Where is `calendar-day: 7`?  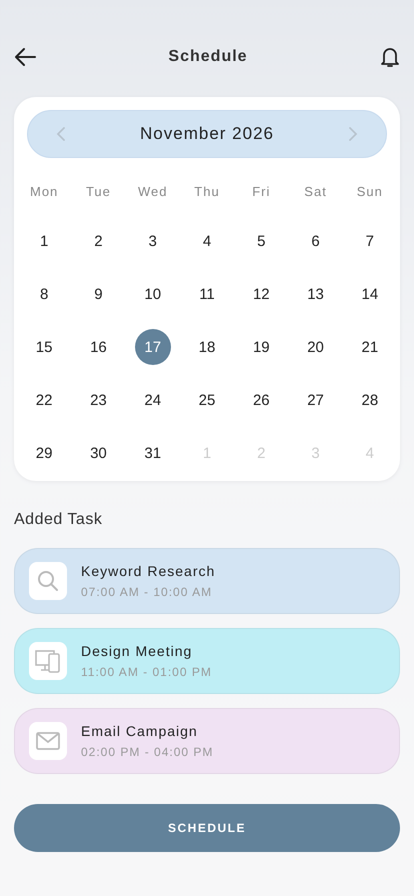 calendar-day: 7 is located at coordinates (370, 241).